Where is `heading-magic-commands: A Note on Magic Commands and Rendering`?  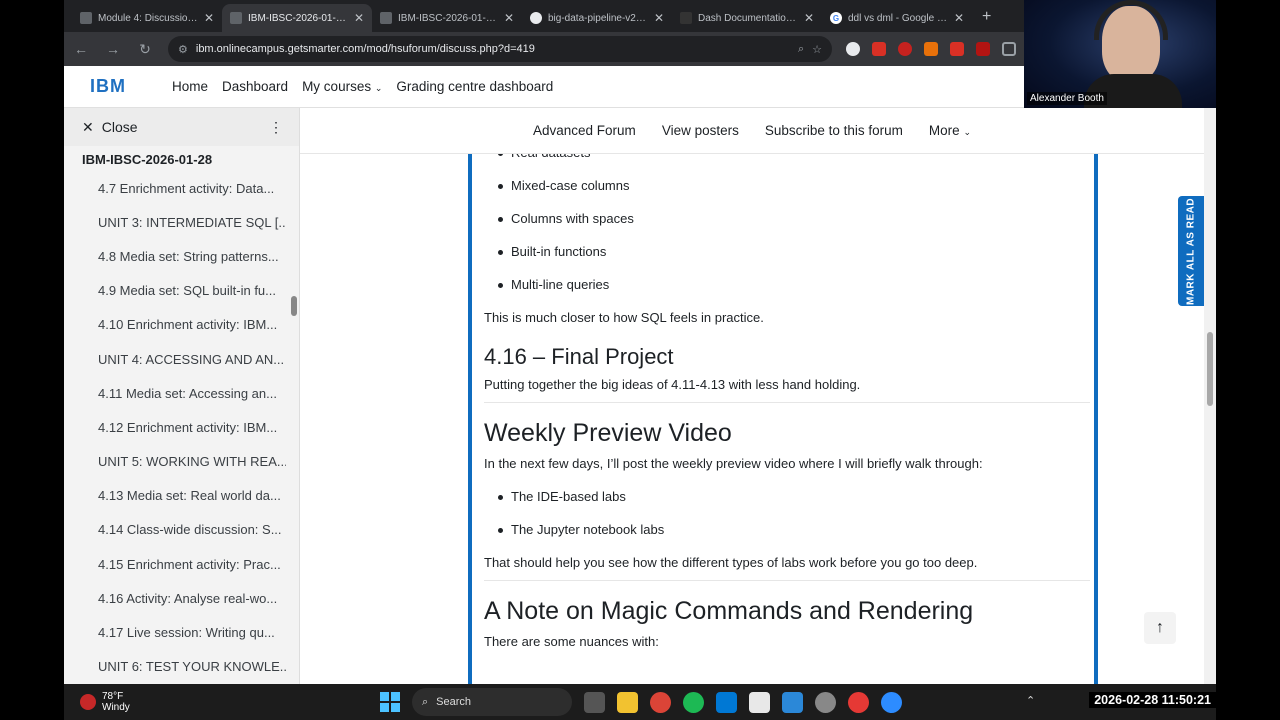 heading-magic-commands: A Note on Magic Commands and Rendering is located at coordinates (729, 611).